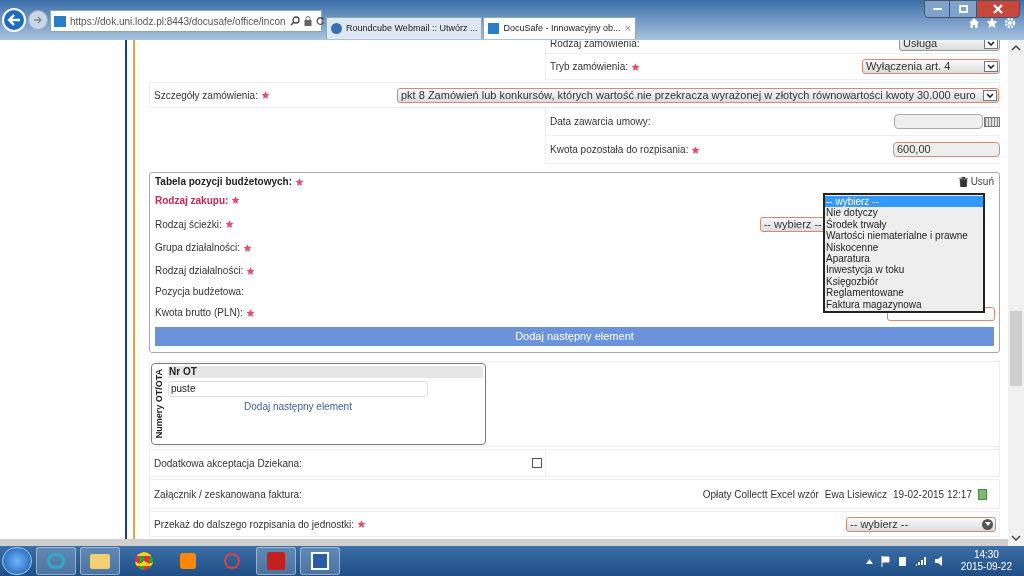 The height and width of the screenshot is (576, 1024). What do you see at coordinates (986, 555) in the screenshot?
I see `clock-time: 14:30` at bounding box center [986, 555].